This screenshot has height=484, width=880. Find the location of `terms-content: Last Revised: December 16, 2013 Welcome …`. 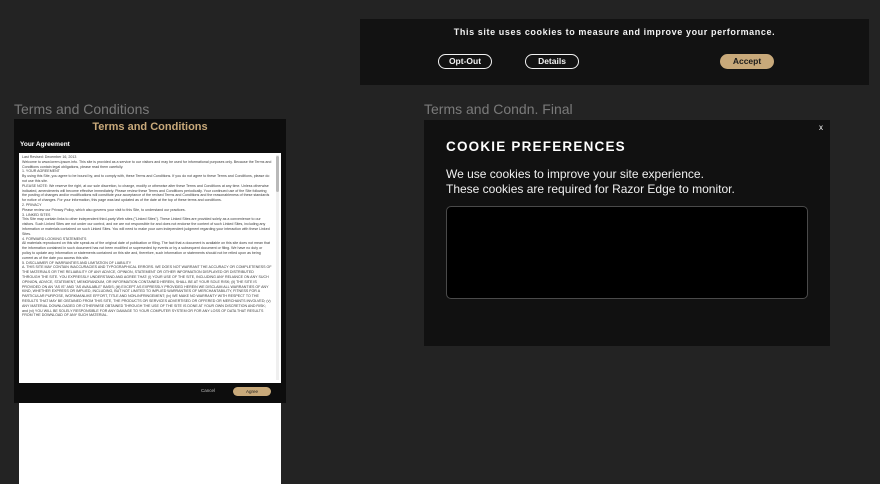

terms-content: Last Revised: December 16, 2013 Welcome … is located at coordinates (147, 236).